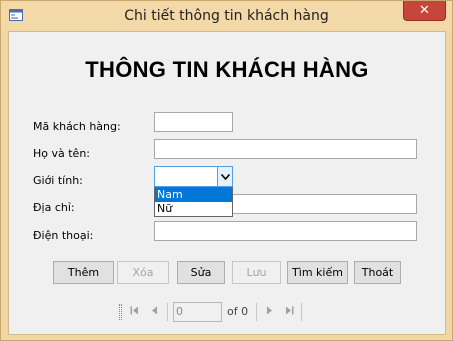 The height and width of the screenshot is (341, 453). I want to click on move-first-icon, so click(134, 312).